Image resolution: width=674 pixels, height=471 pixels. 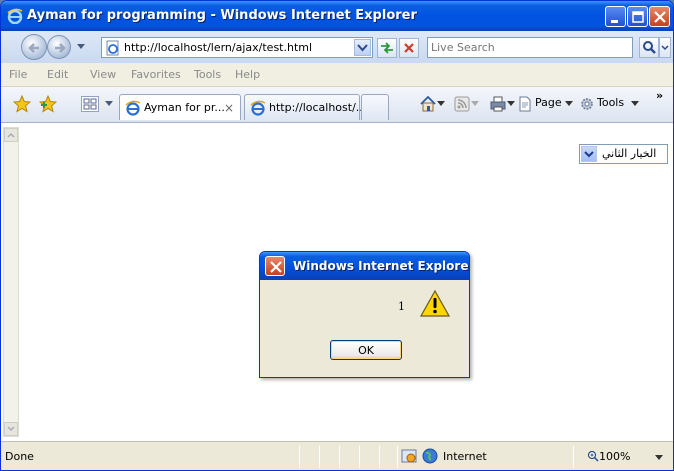 I want to click on back-button, so click(x=34, y=47).